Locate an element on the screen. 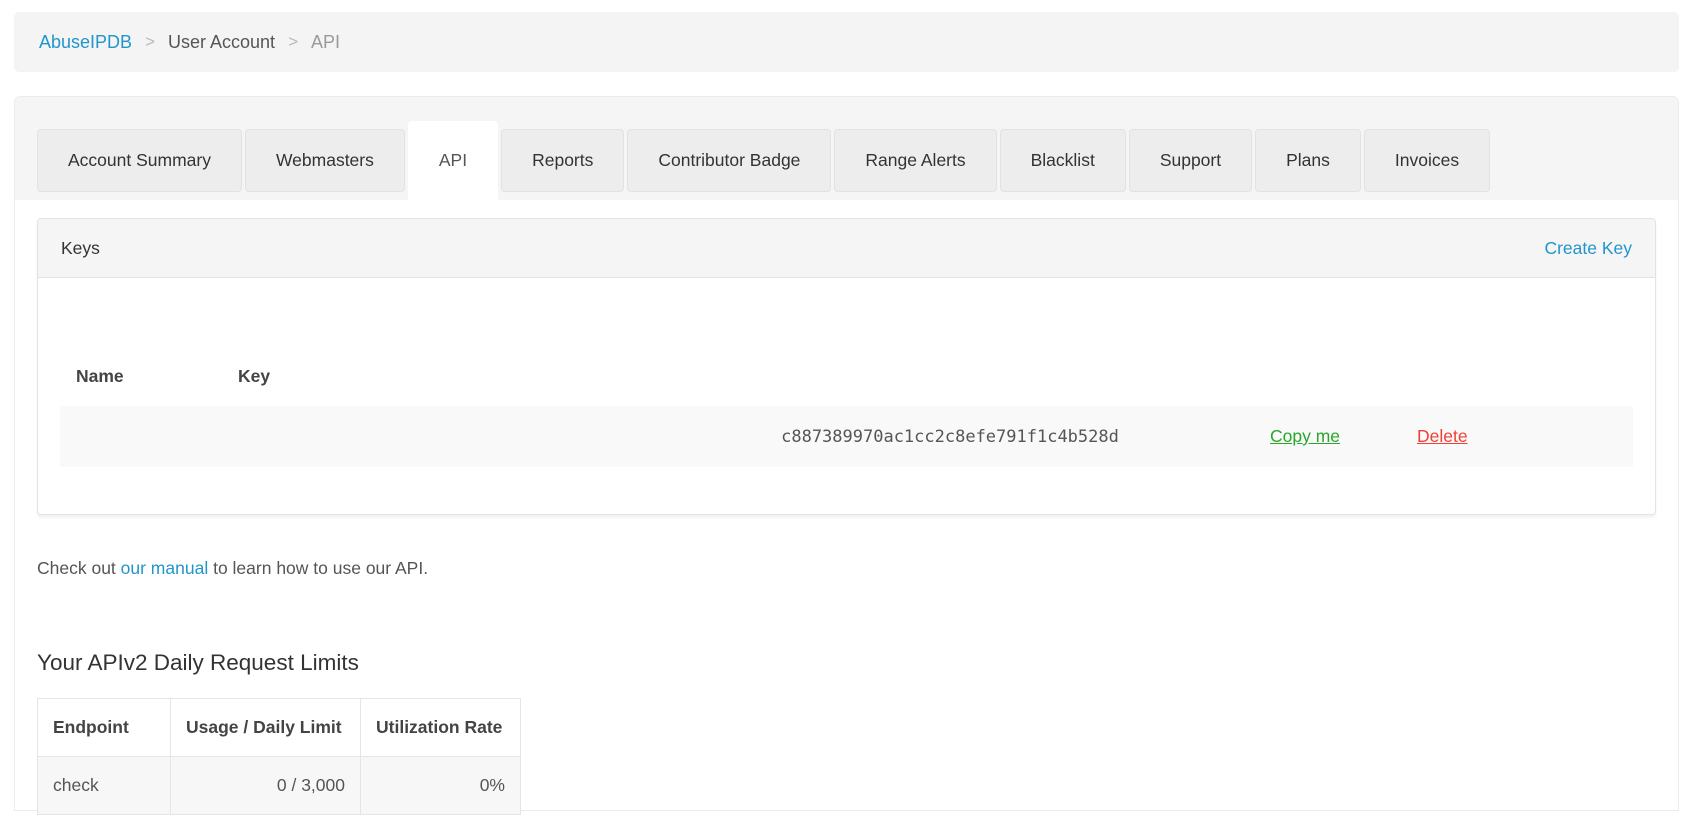  delete-link: Delete is located at coordinates (1442, 436).